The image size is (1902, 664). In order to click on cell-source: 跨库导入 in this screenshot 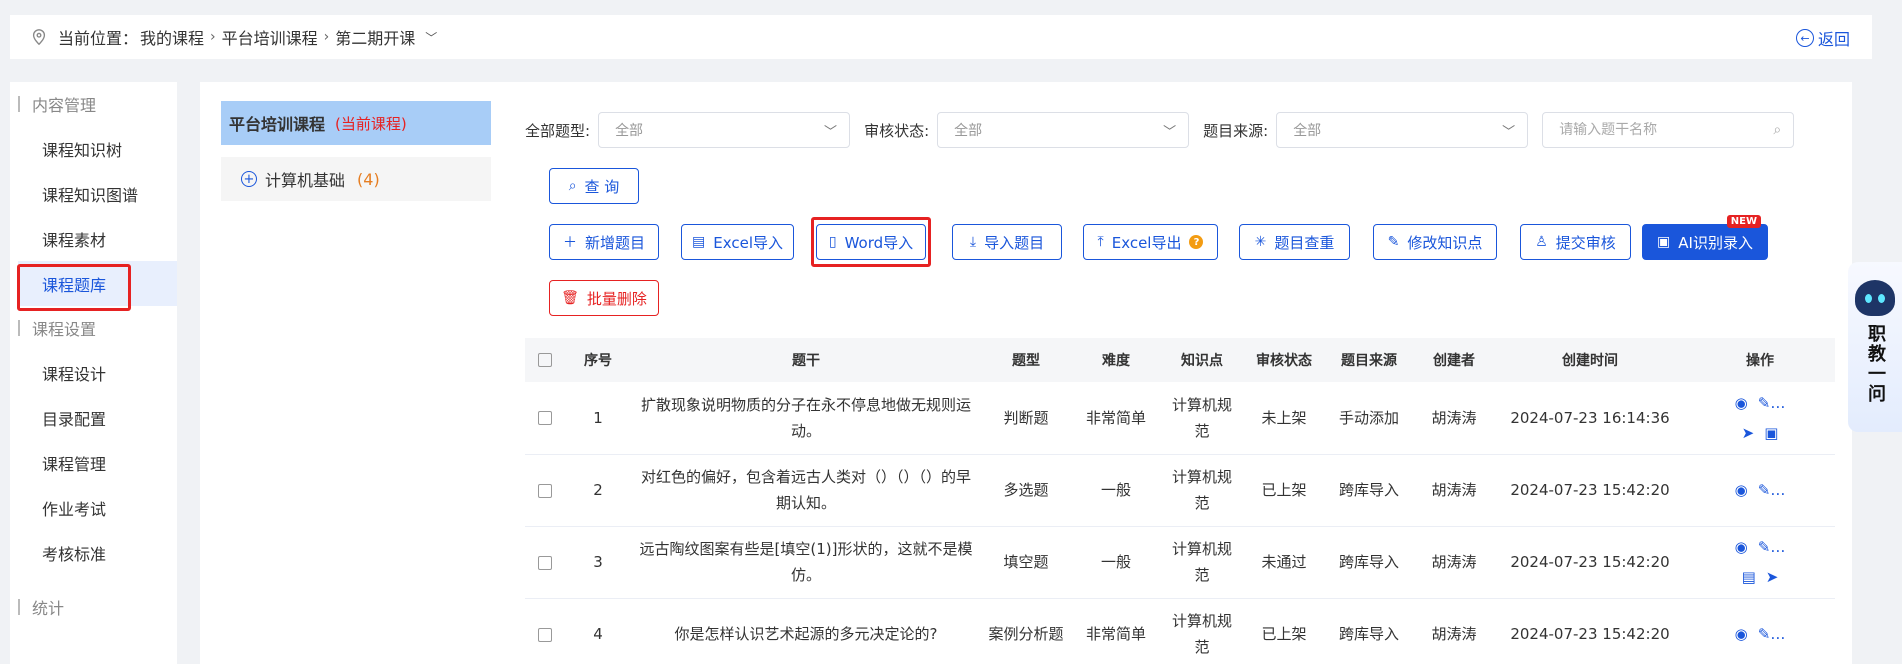, I will do `click(1369, 490)`.